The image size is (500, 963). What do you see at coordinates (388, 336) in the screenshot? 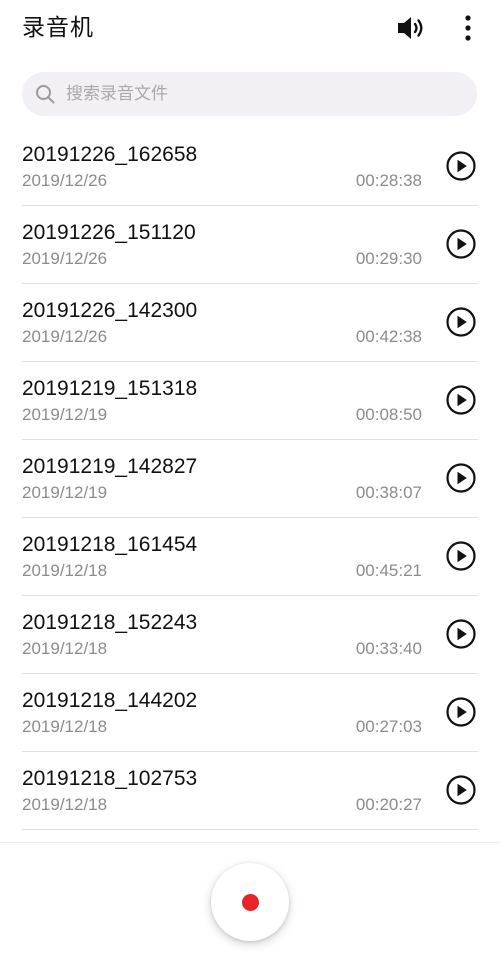
I see `recording-duration: 00:42:38` at bounding box center [388, 336].